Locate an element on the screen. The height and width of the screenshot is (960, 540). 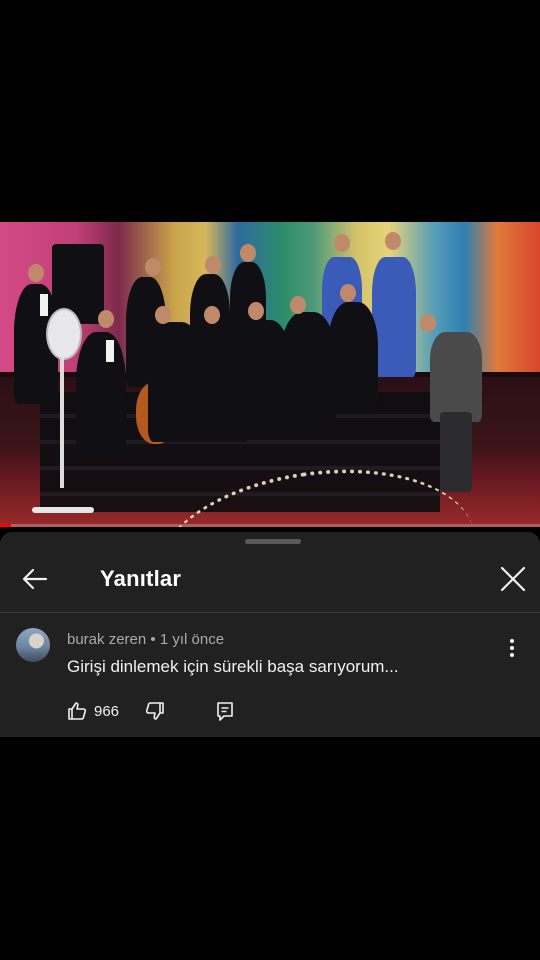
comment-time: 1 yıl önce is located at coordinates (192, 639).